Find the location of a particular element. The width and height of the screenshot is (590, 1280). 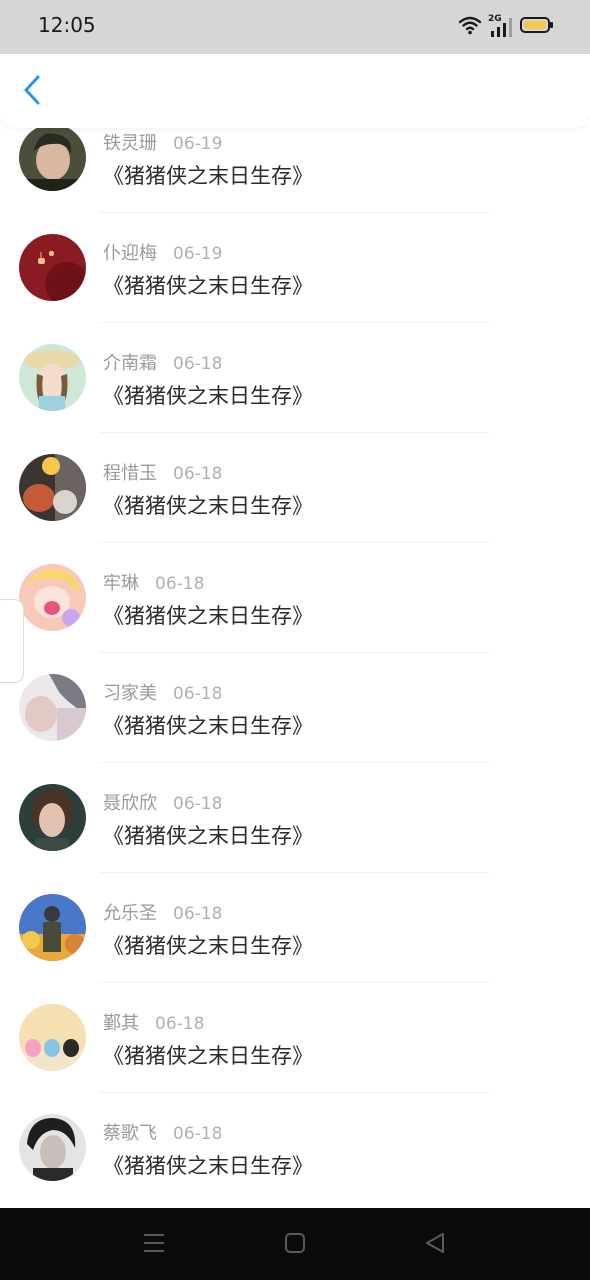

commenter-name: 仆迎梅 06-19 is located at coordinates (163, 253).